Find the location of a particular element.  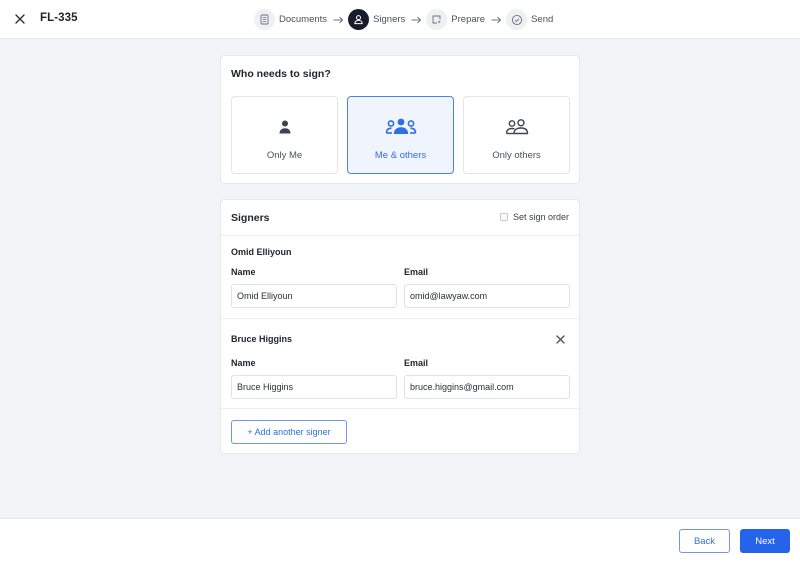

section-title: Signers is located at coordinates (250, 218).